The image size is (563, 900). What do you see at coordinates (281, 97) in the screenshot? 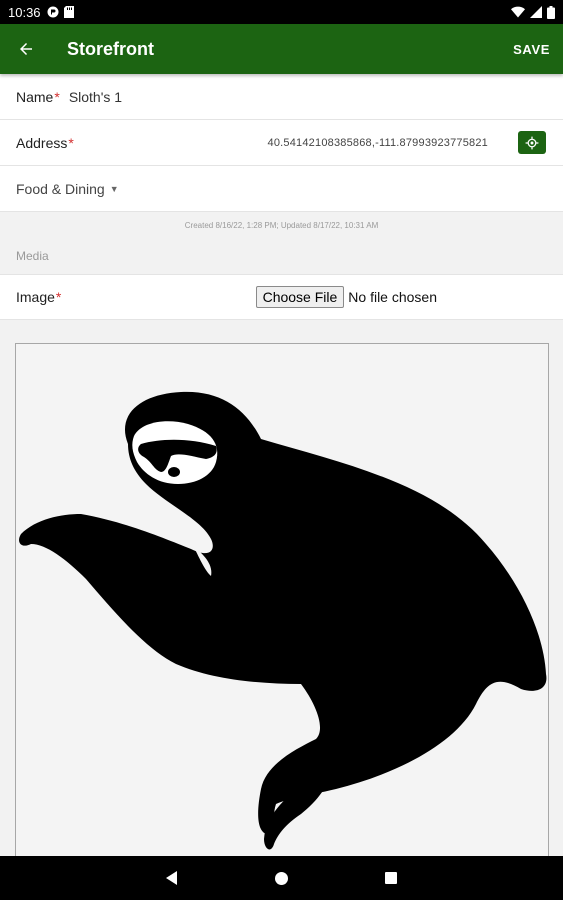
I see `name-field-row: Name * Sloth's 1` at bounding box center [281, 97].